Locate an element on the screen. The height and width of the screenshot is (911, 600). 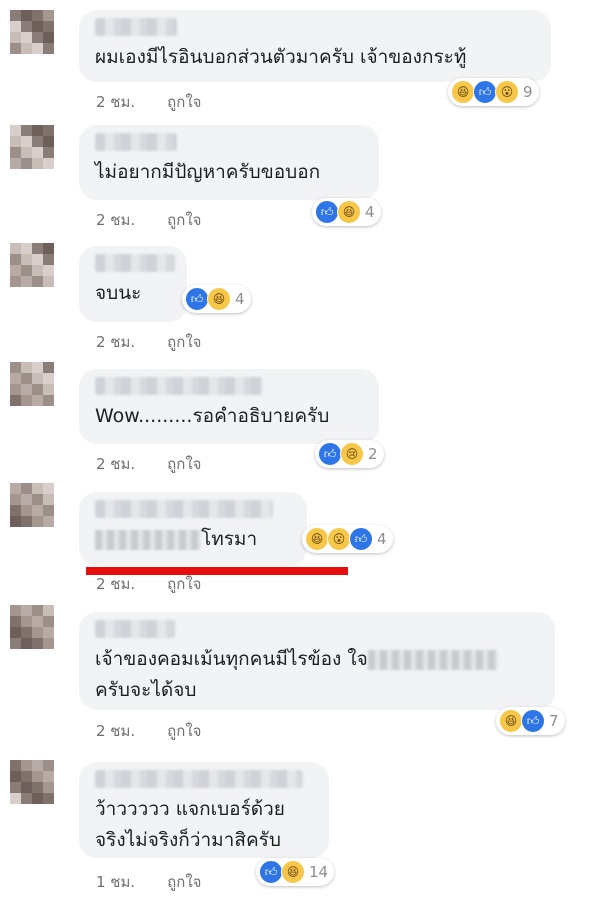
comment-text-line: เจ้าของคอมเม้นทุกคนมีไรข้อง ใจ is located at coordinates (231, 659).